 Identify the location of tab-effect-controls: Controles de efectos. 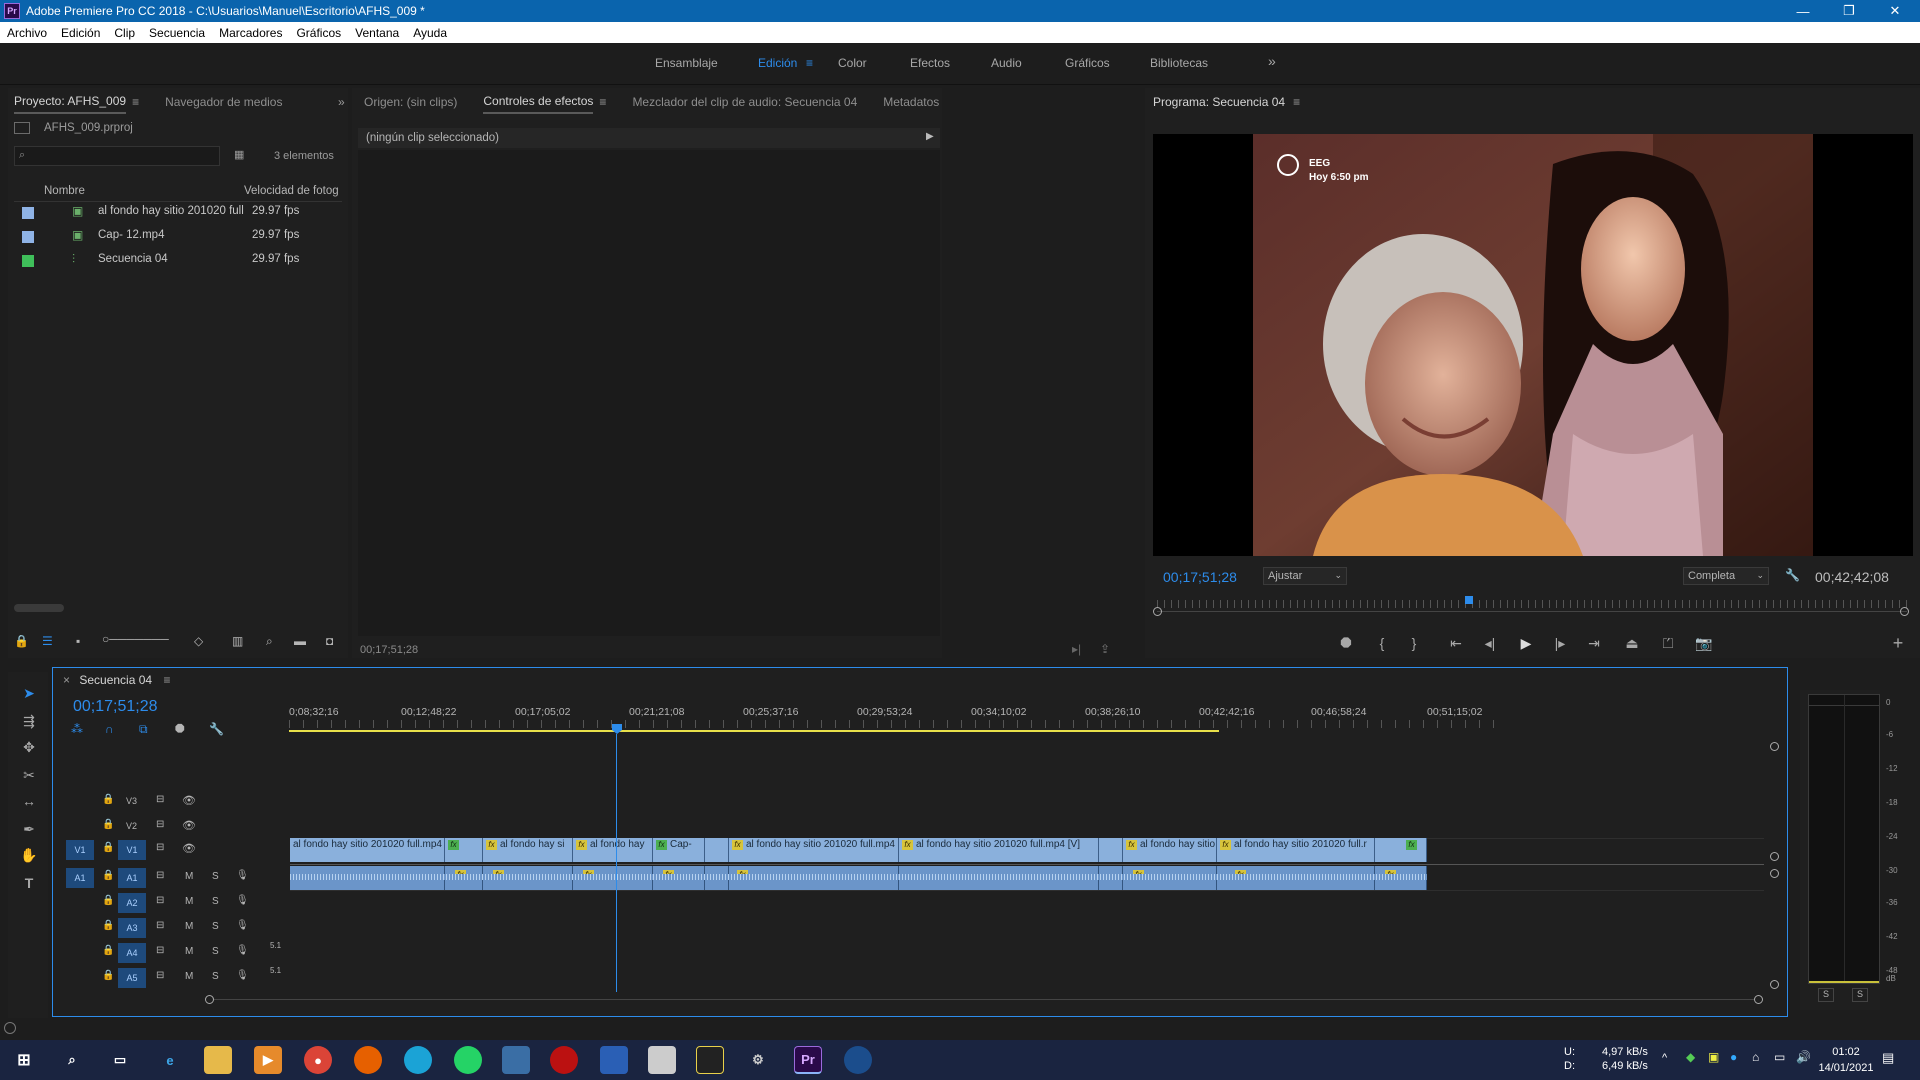
(538, 102).